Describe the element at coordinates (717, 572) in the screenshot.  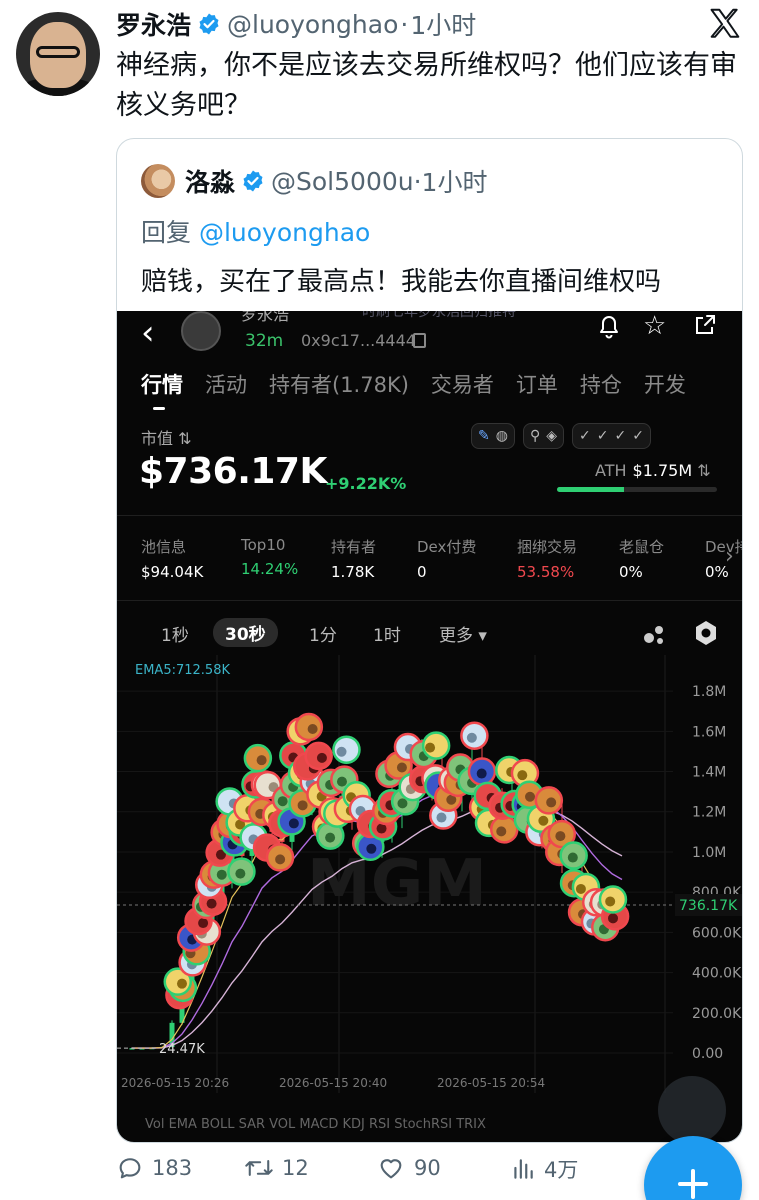
I see `stat-value: 0%` at that location.